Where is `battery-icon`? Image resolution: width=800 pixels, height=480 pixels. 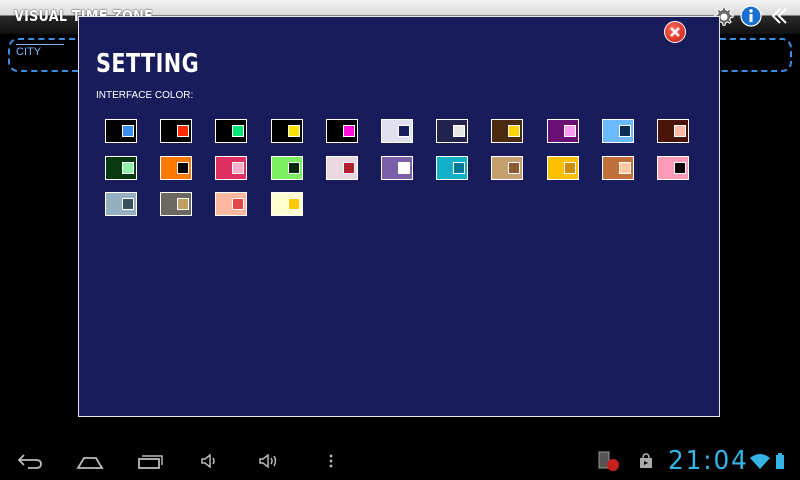 battery-icon is located at coordinates (780, 461).